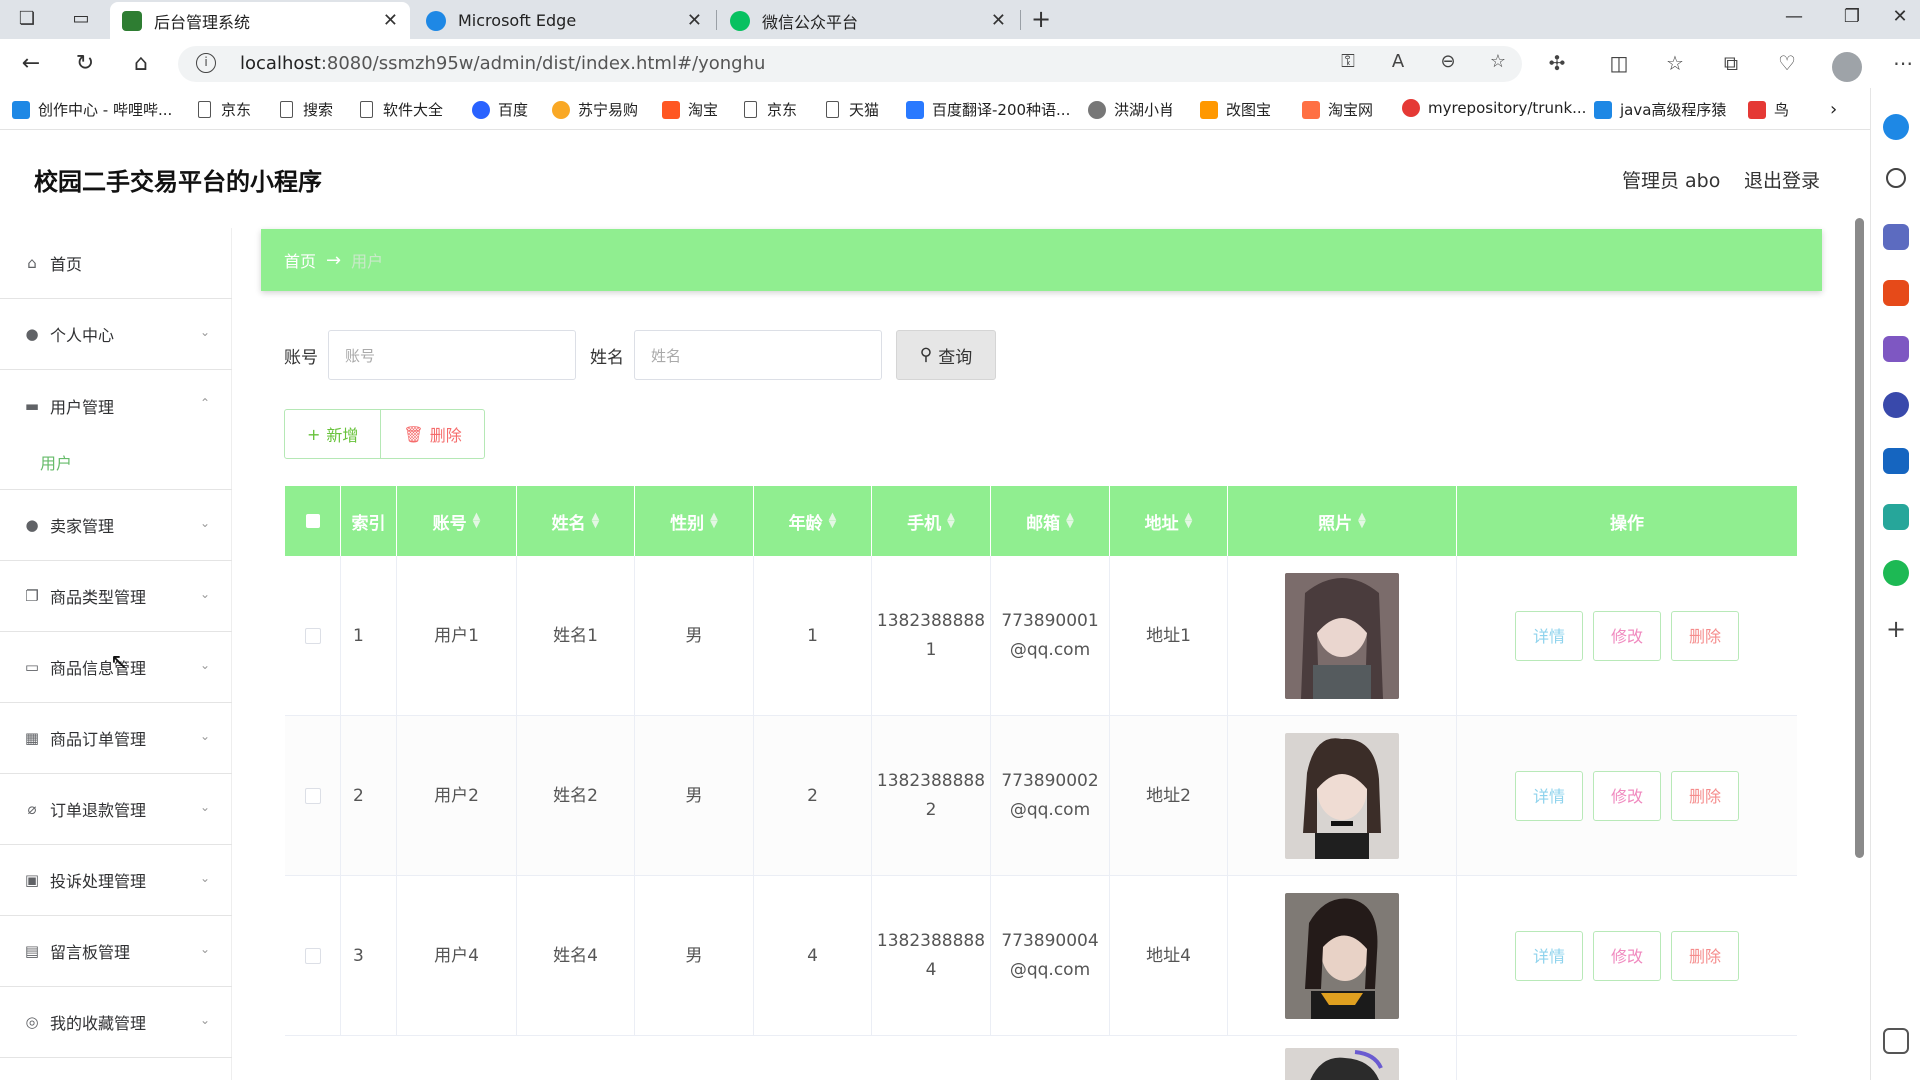  I want to click on outlook-icon, so click(1896, 461).